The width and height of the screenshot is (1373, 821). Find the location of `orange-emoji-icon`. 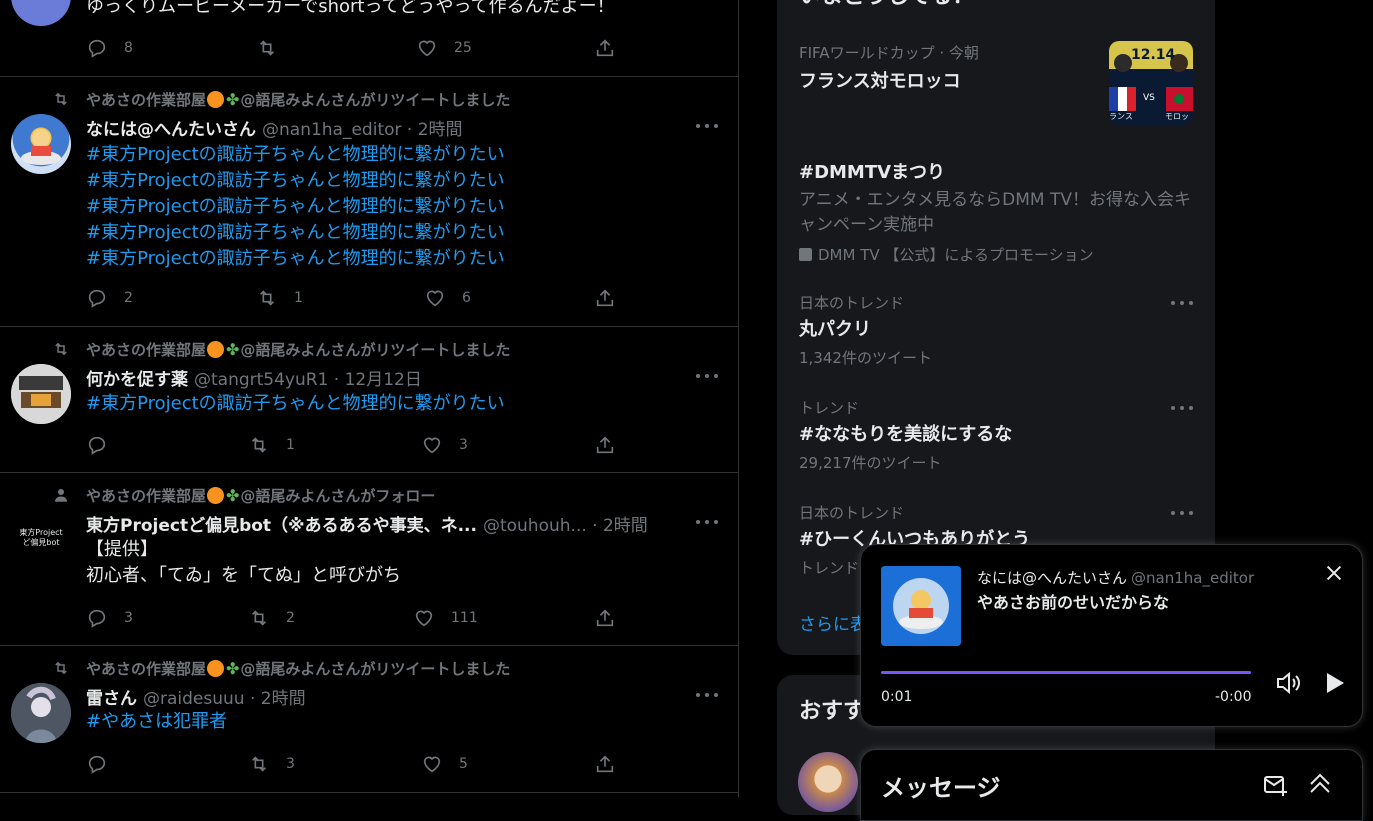

orange-emoji-icon is located at coordinates (216, 668).